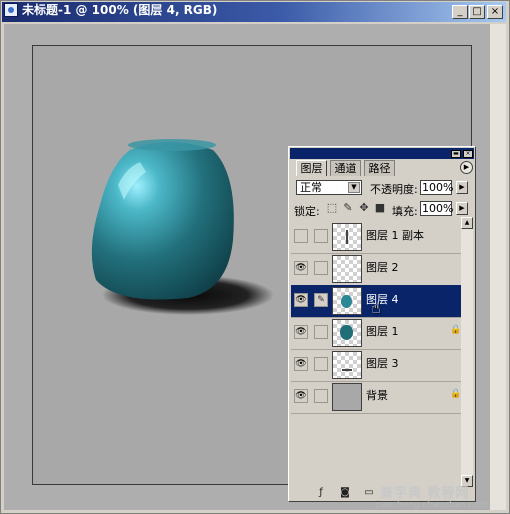 The width and height of the screenshot is (510, 514). What do you see at coordinates (354, 187) in the screenshot?
I see `chevron-down-icon: ▼` at bounding box center [354, 187].